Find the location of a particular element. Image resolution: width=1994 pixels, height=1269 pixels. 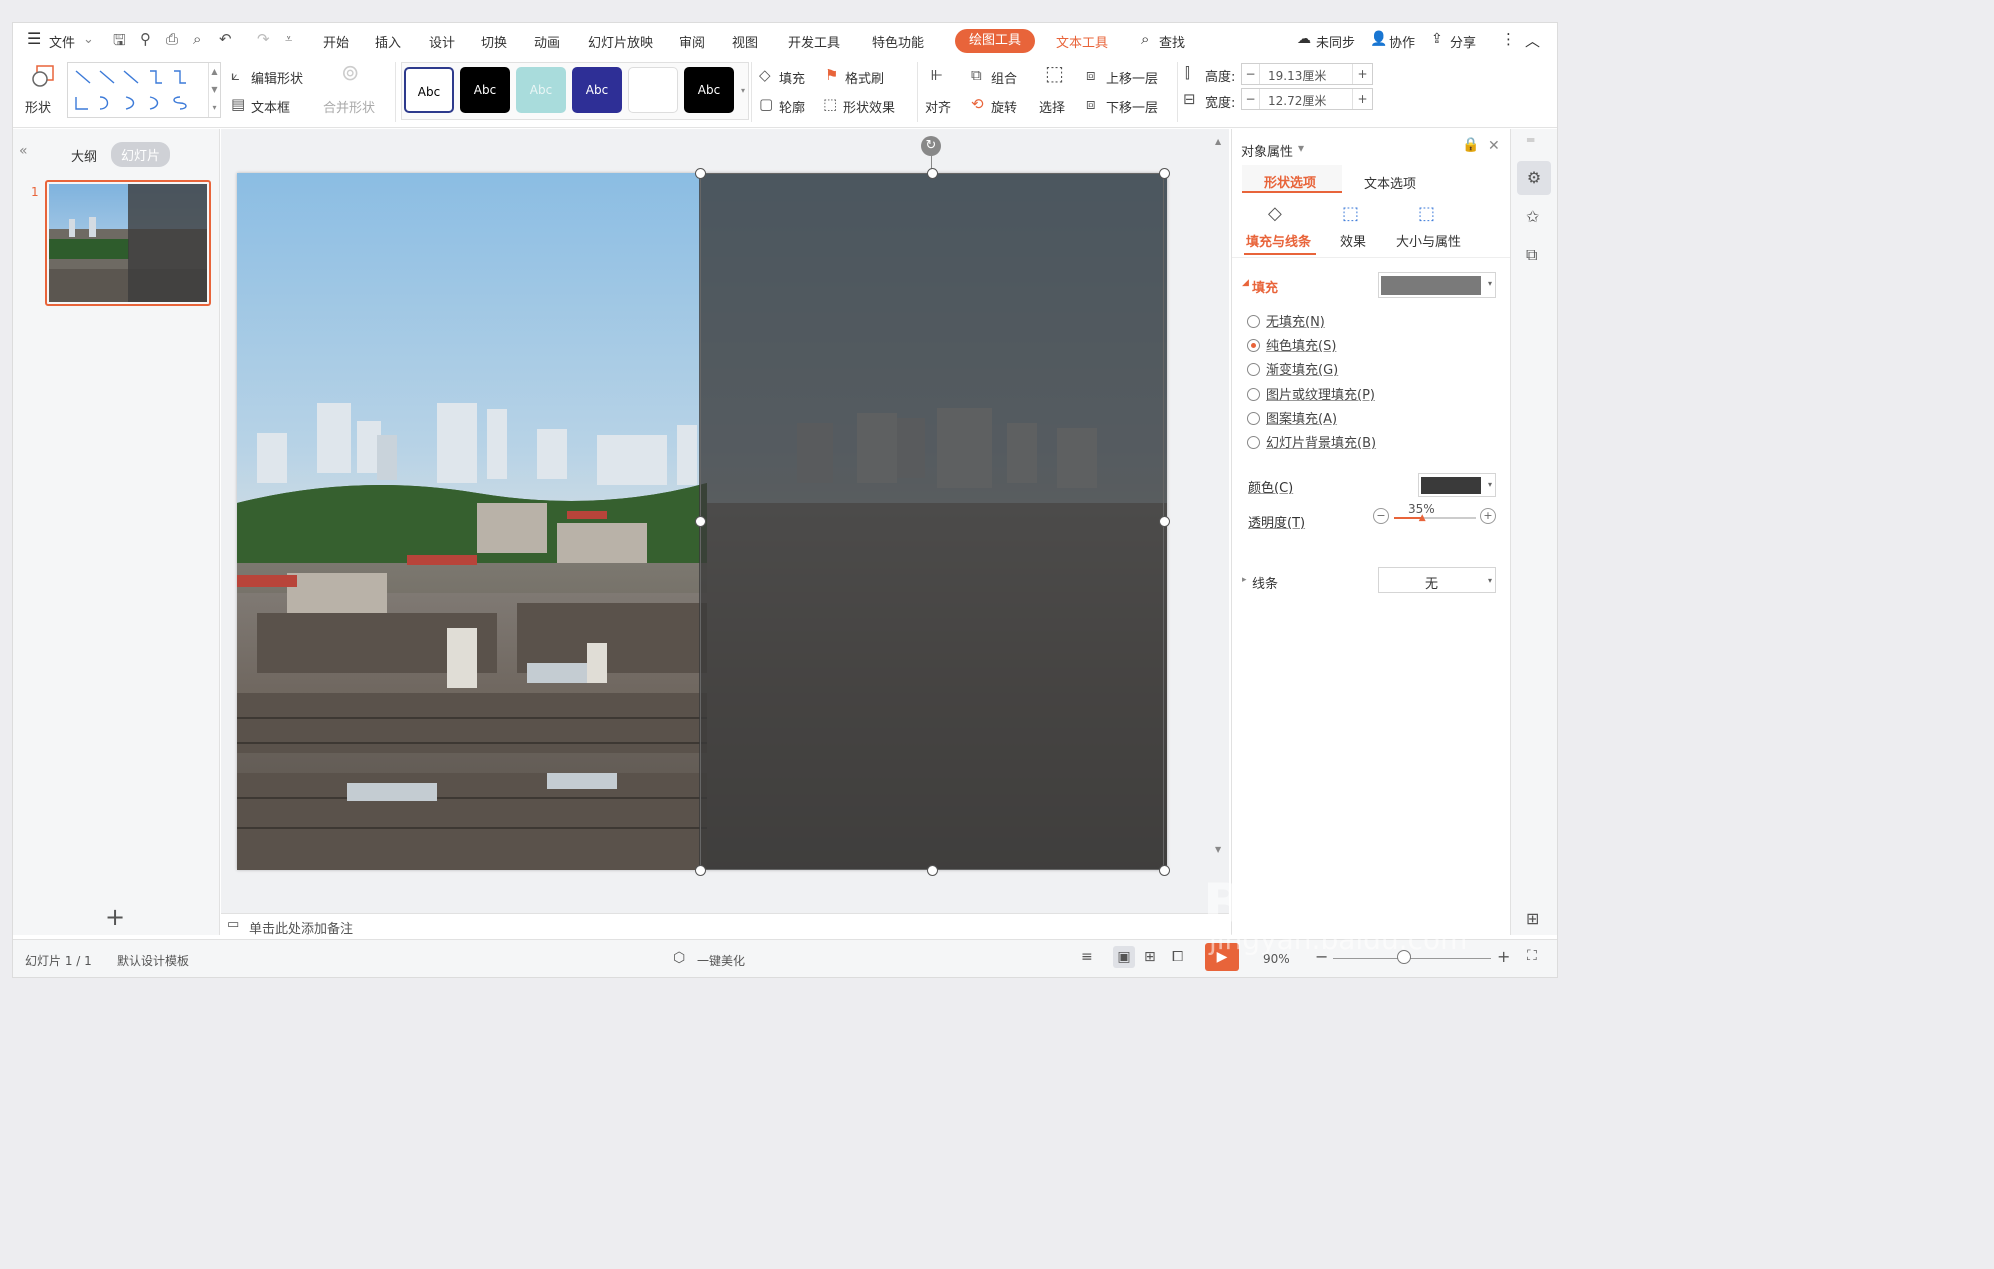

properties-settings-icon: ⚙ is located at coordinates (1534, 178).